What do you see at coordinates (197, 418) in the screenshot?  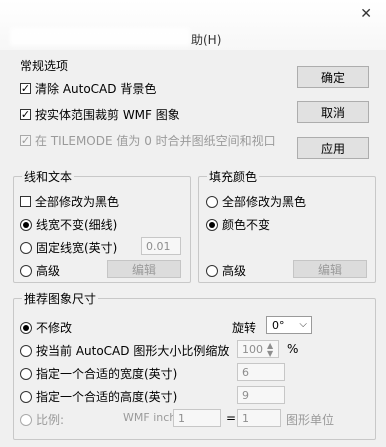 I see `wmf-inch-input: 1` at bounding box center [197, 418].